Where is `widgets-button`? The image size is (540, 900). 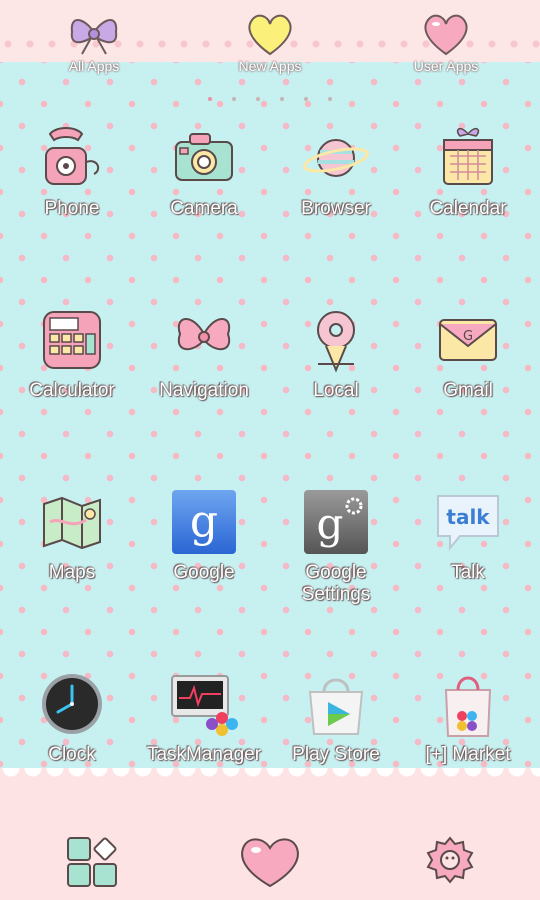 widgets-button is located at coordinates (96, 865).